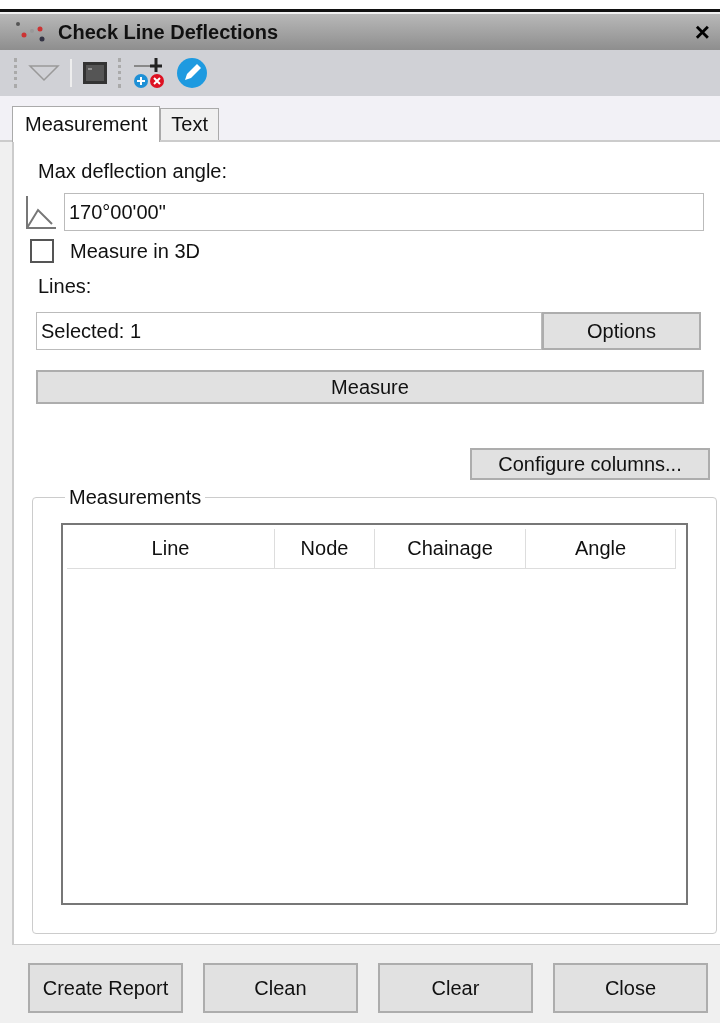 This screenshot has height=1023, width=720. What do you see at coordinates (86, 124) in the screenshot?
I see `tab: Measurement` at bounding box center [86, 124].